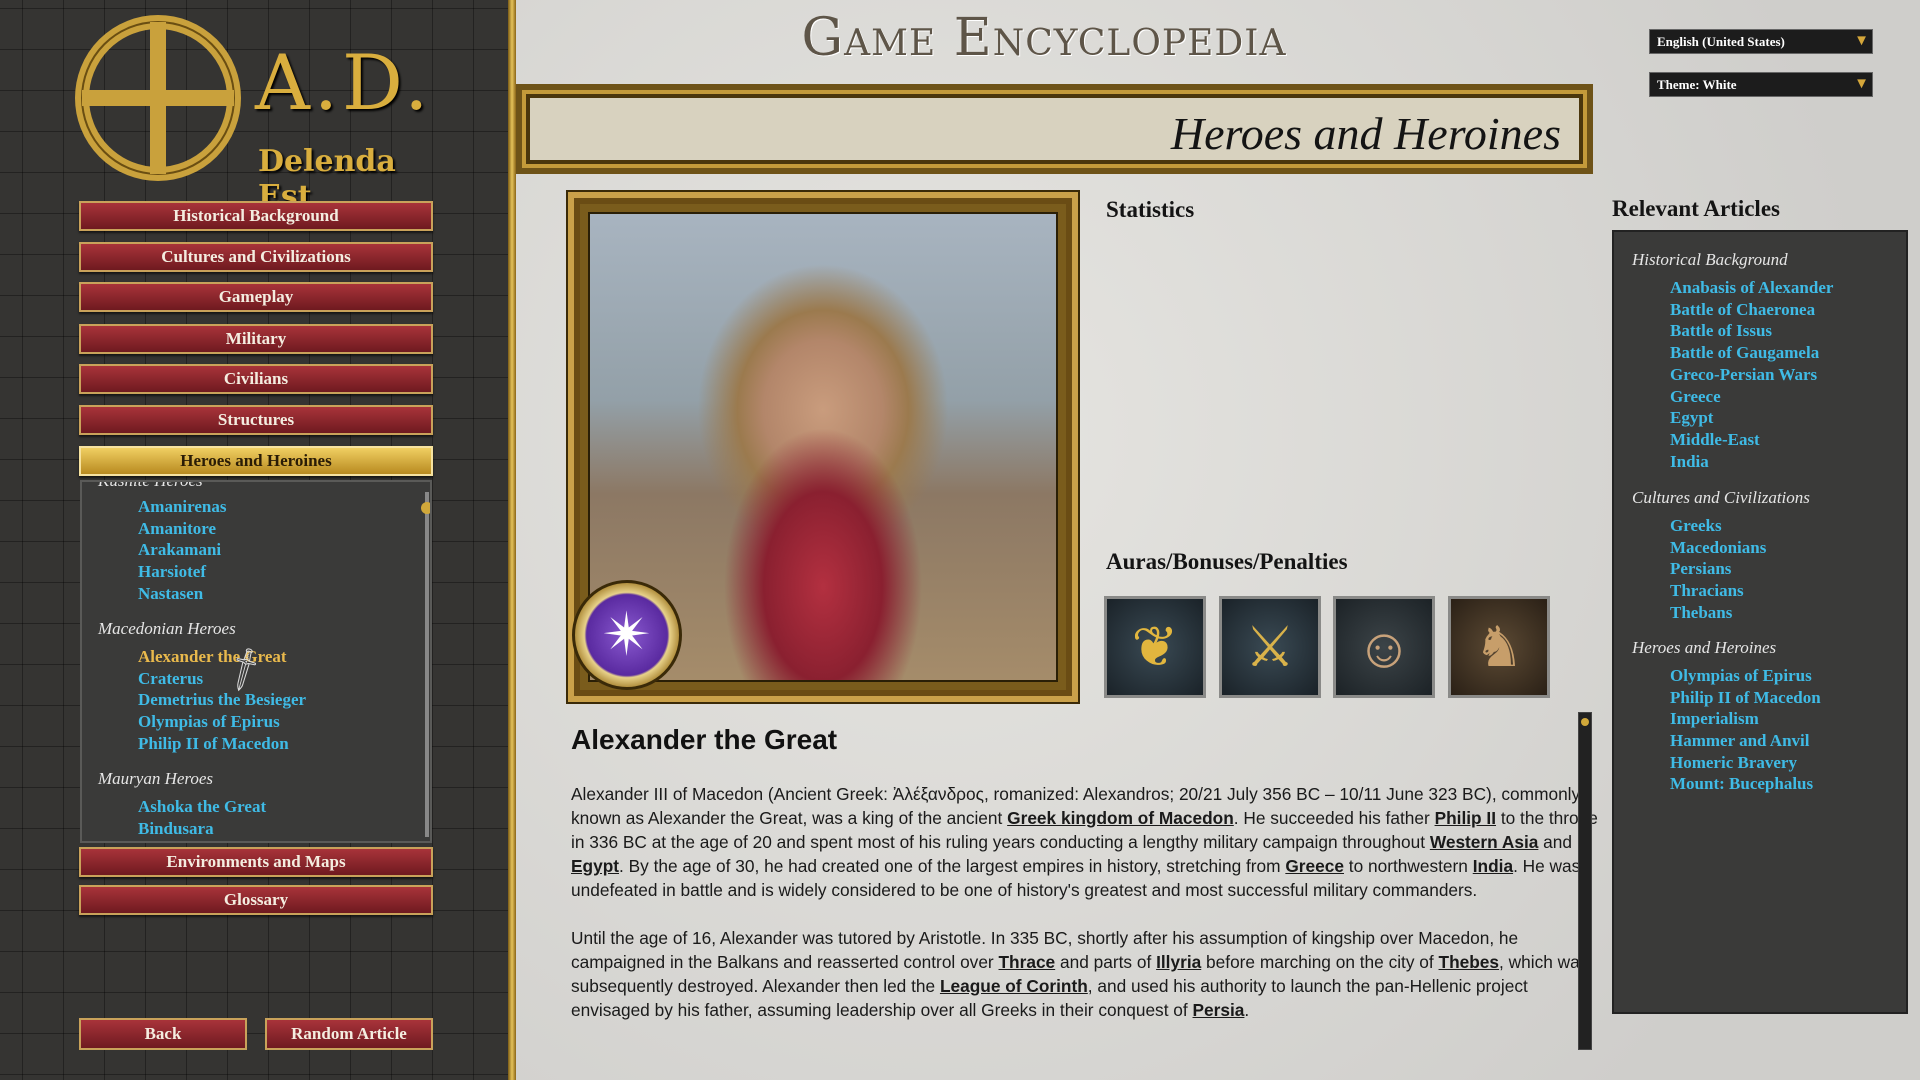 This screenshot has width=1920, height=1080. I want to click on rel-item: Greeks, so click(1696, 526).